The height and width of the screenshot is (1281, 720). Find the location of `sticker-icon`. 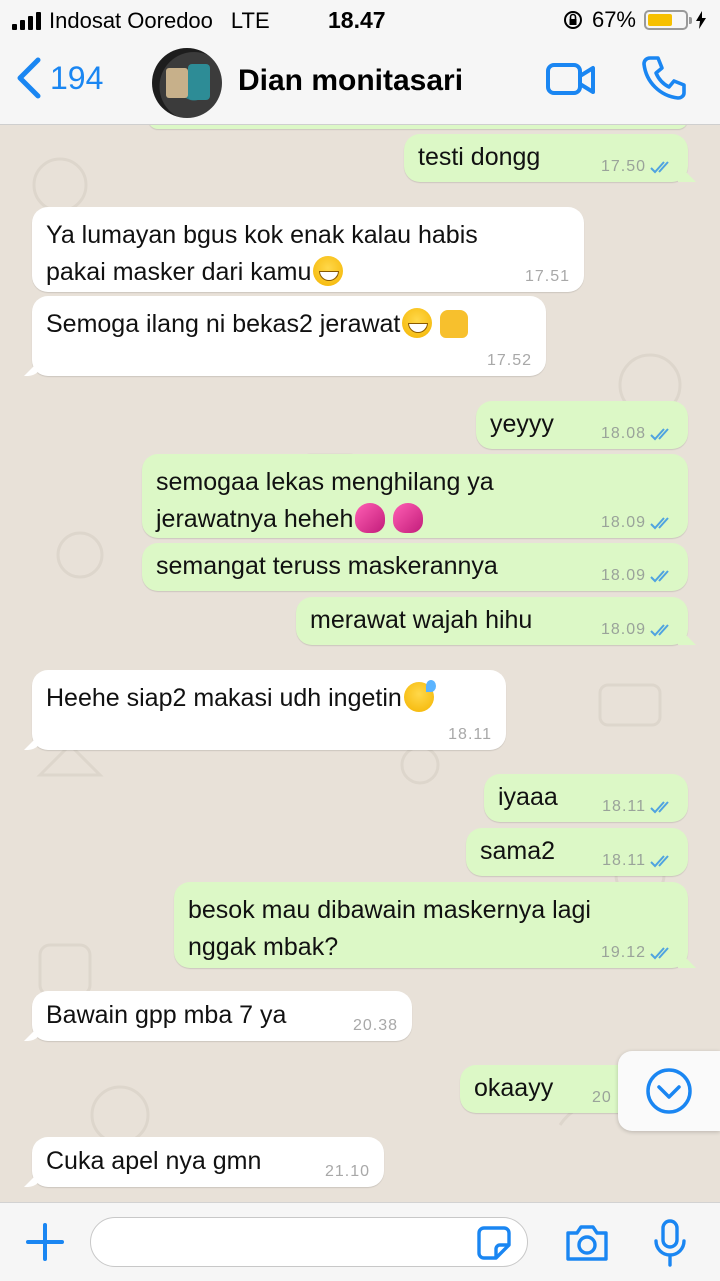

sticker-icon is located at coordinates (494, 1243).